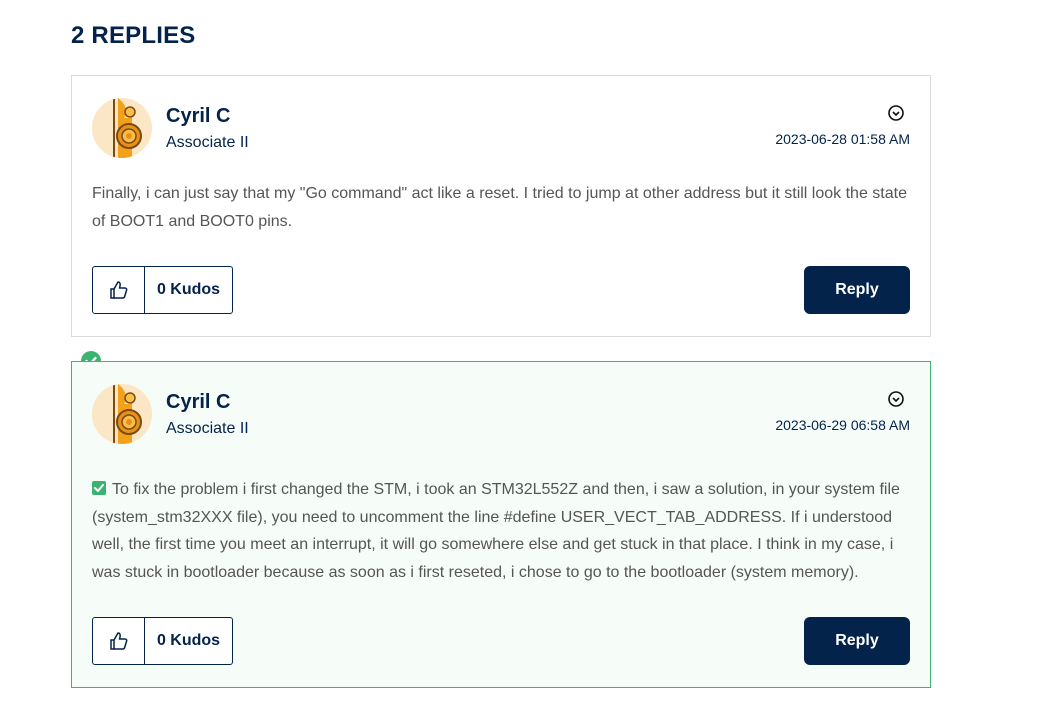 The height and width of the screenshot is (718, 1040). Describe the element at coordinates (842, 139) in the screenshot. I see `post-timestamp: 2023-06-28 01:58 AM` at that location.